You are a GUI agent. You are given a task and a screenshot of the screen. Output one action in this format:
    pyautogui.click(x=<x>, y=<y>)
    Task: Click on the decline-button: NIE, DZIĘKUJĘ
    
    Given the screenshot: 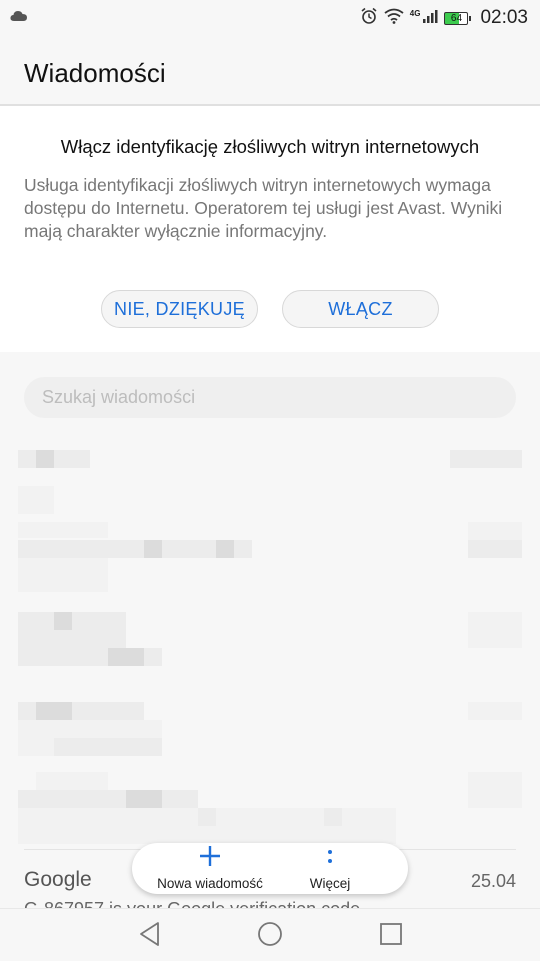 What is the action you would take?
    pyautogui.click(x=179, y=309)
    